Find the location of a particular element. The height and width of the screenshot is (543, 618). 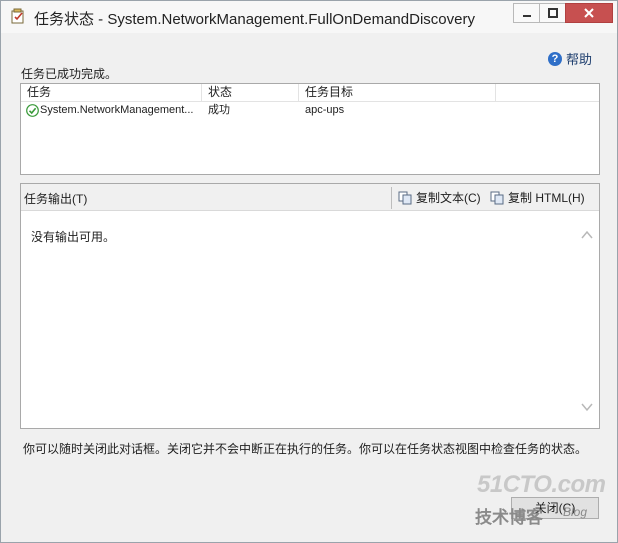

task-output-title: 任务输出(T) is located at coordinates (56, 199).